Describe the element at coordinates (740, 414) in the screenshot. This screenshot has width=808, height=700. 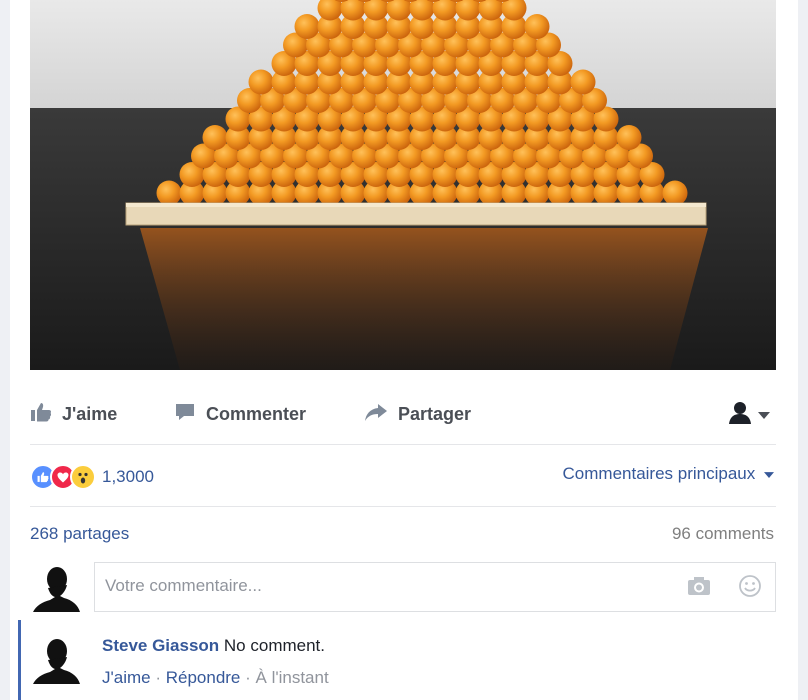
I see `person-silhouette-icon` at that location.